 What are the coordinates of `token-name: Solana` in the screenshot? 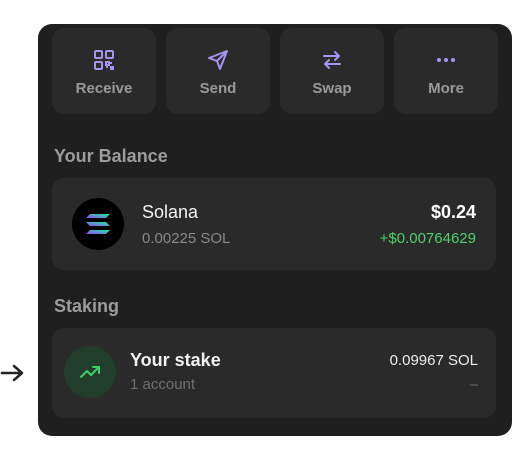 It's located at (170, 212).